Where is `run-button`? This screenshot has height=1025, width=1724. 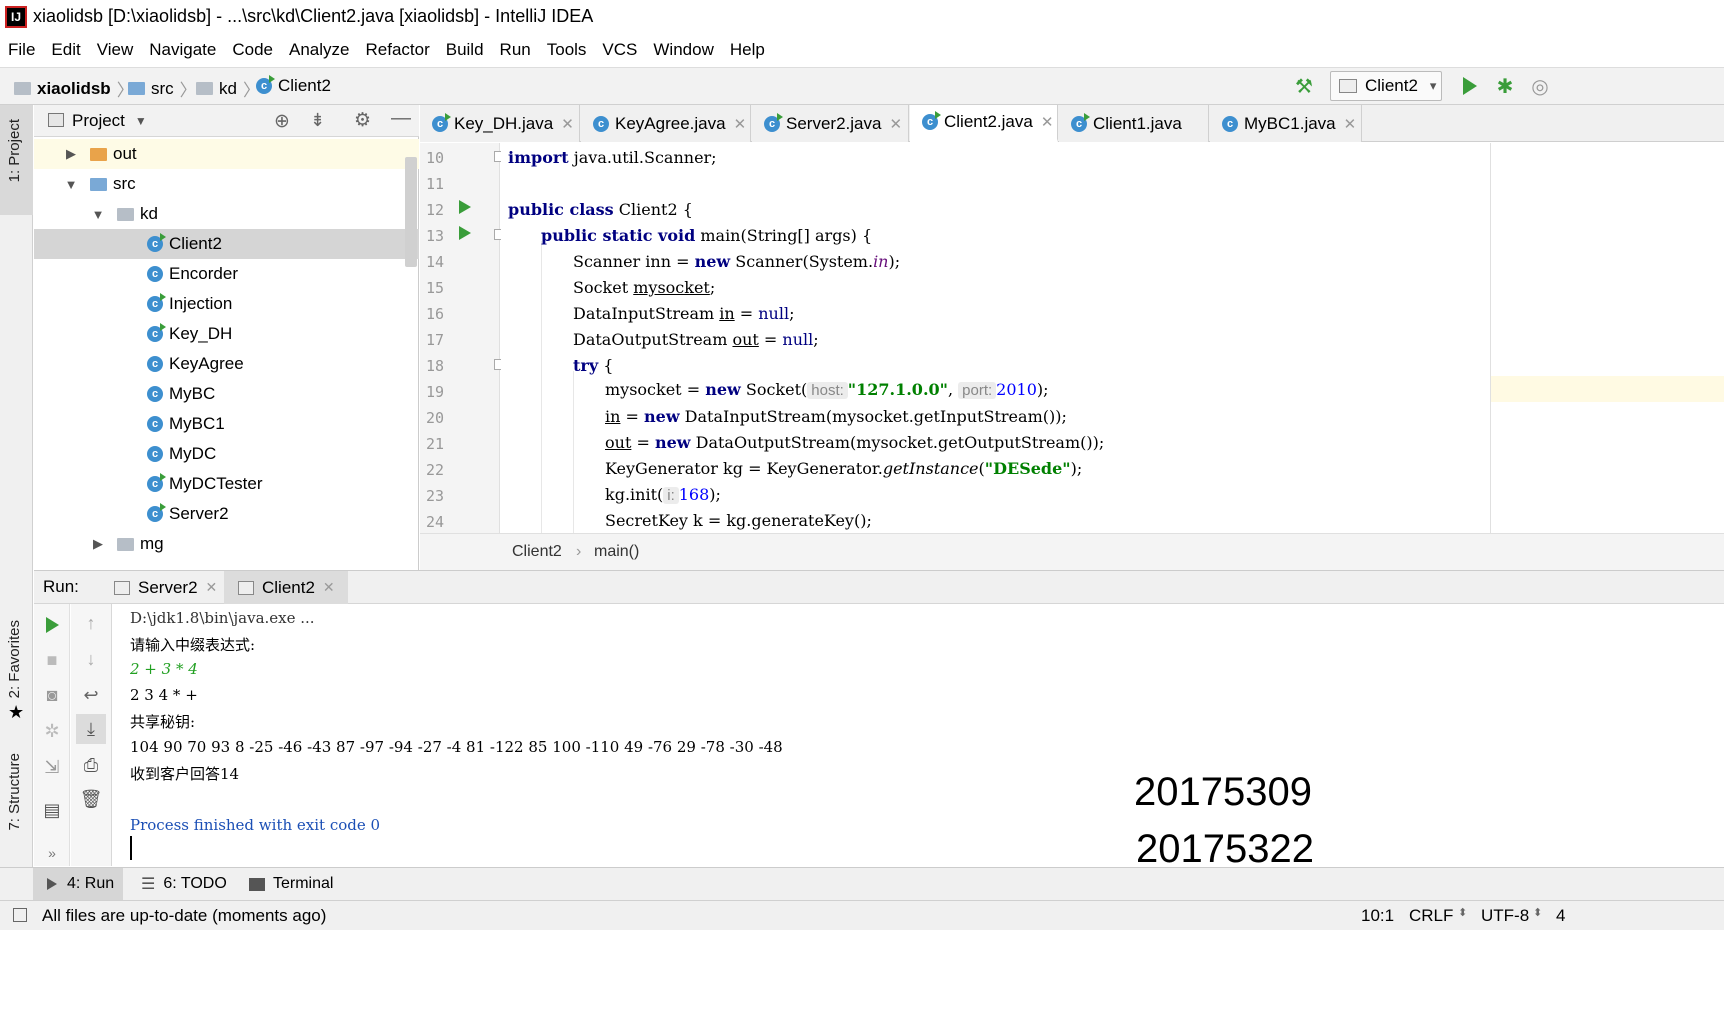
run-button is located at coordinates (1470, 86).